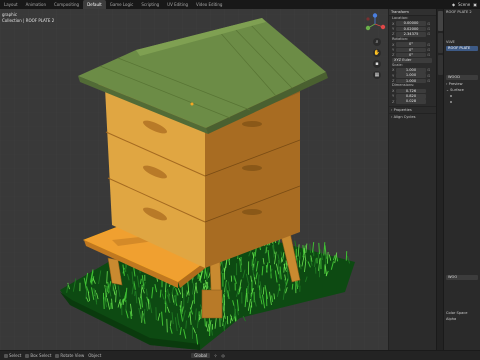  I want to click on scale-x-row: X 1.000 ⊡, so click(411, 70).